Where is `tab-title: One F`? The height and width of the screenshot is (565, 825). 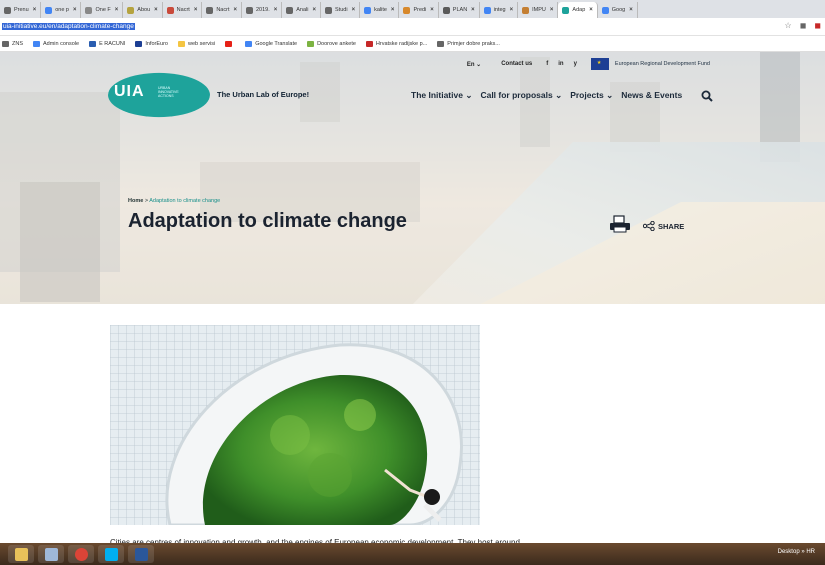
tab-title: One F is located at coordinates (103, 10).